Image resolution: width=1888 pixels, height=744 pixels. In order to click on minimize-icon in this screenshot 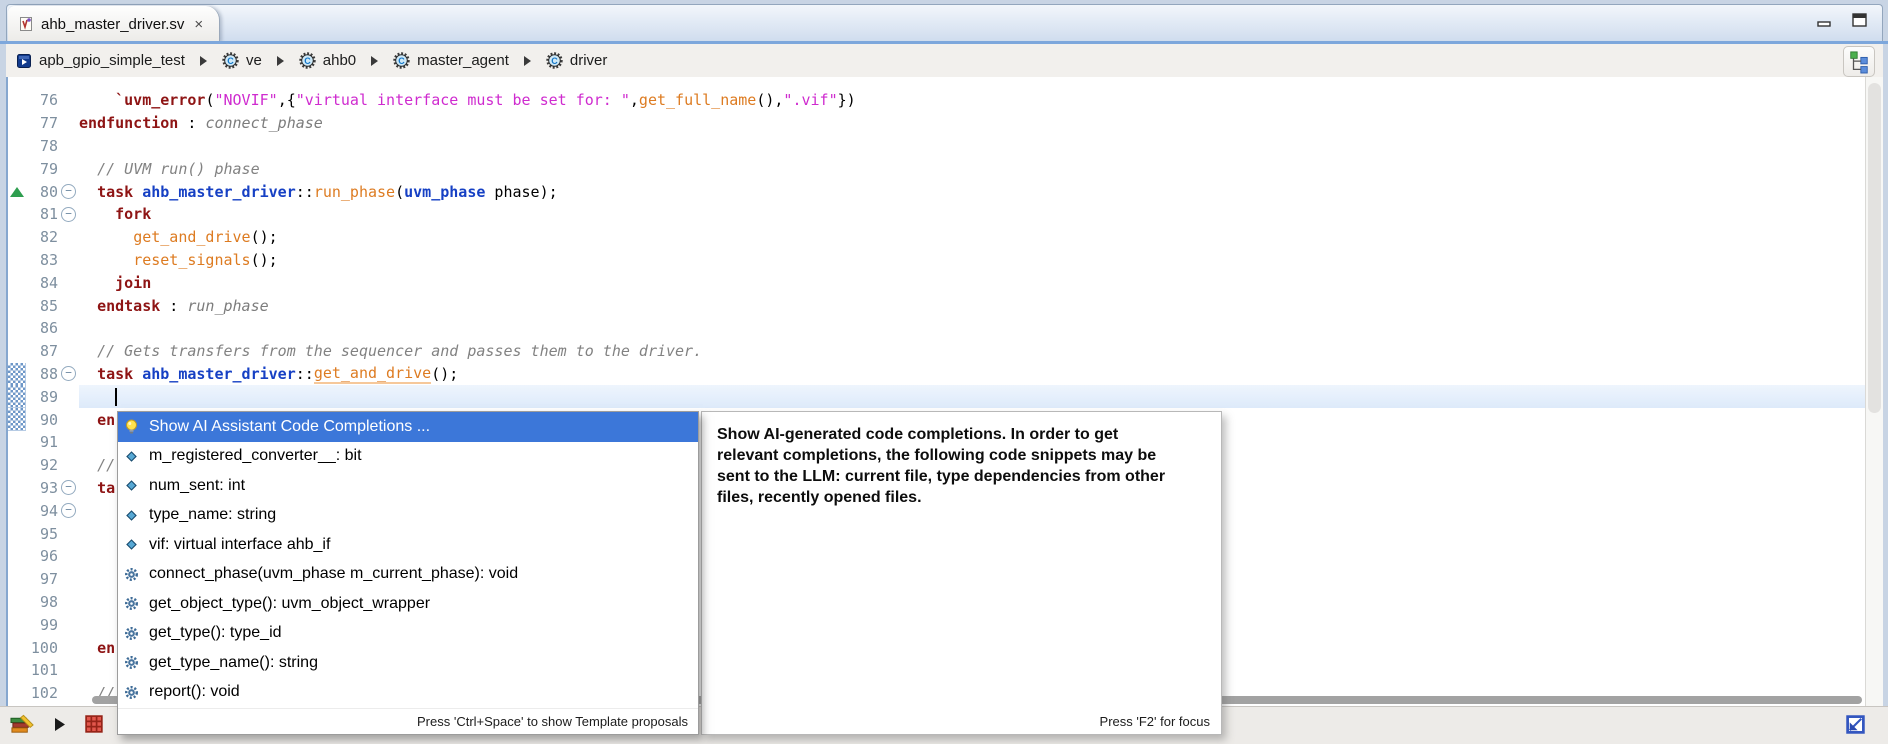, I will do `click(1824, 21)`.